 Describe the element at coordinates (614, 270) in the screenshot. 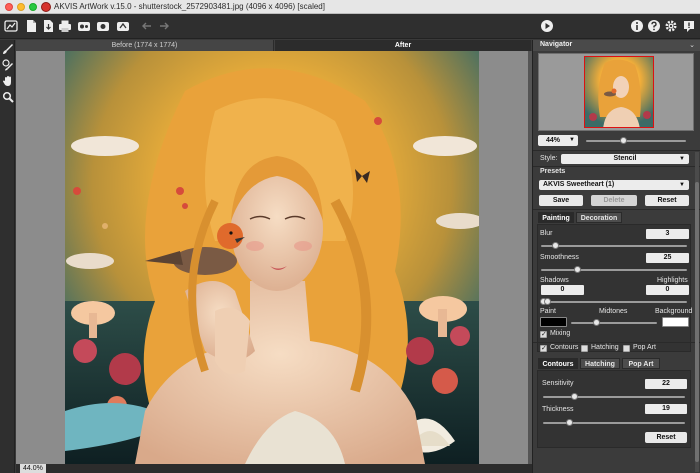

I see `smoothness-slider-track` at that location.